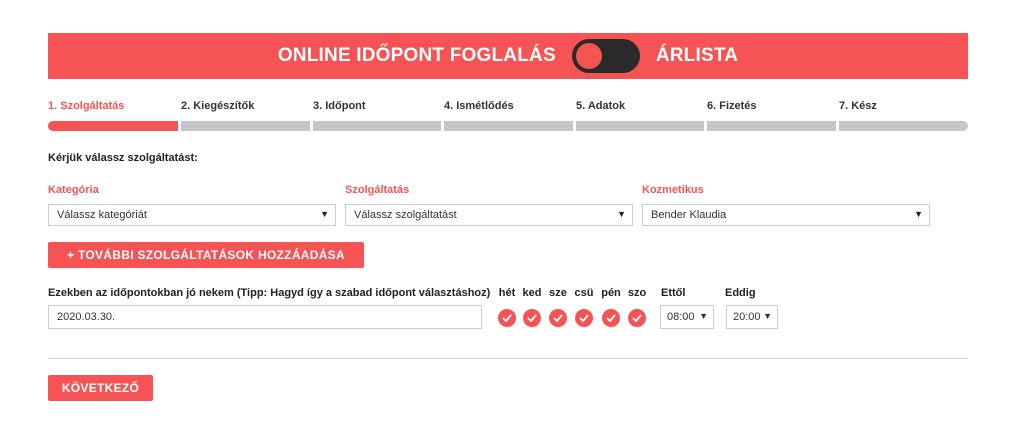  What do you see at coordinates (747, 317) in the screenshot?
I see `to-time-value: 20:00` at bounding box center [747, 317].